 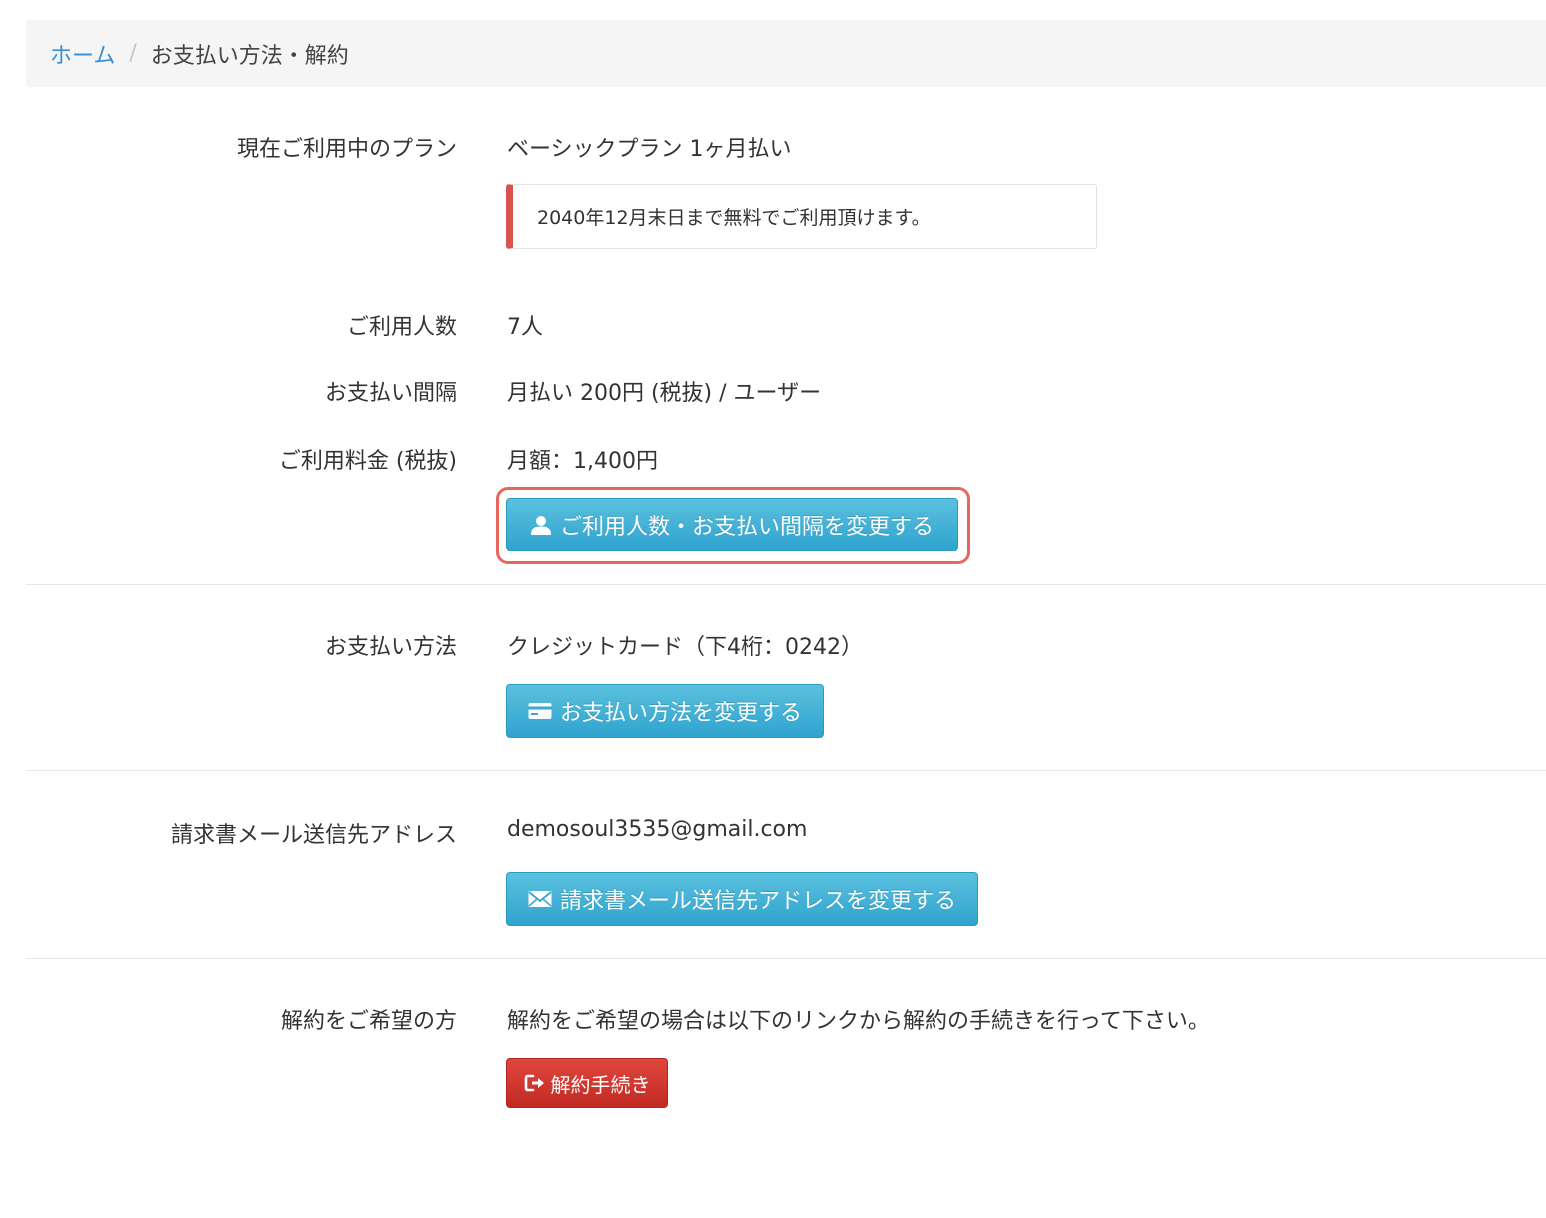 I want to click on free-period-notice-text: 2040年12月末日まで無料でご利用頂けます。, so click(x=734, y=218).